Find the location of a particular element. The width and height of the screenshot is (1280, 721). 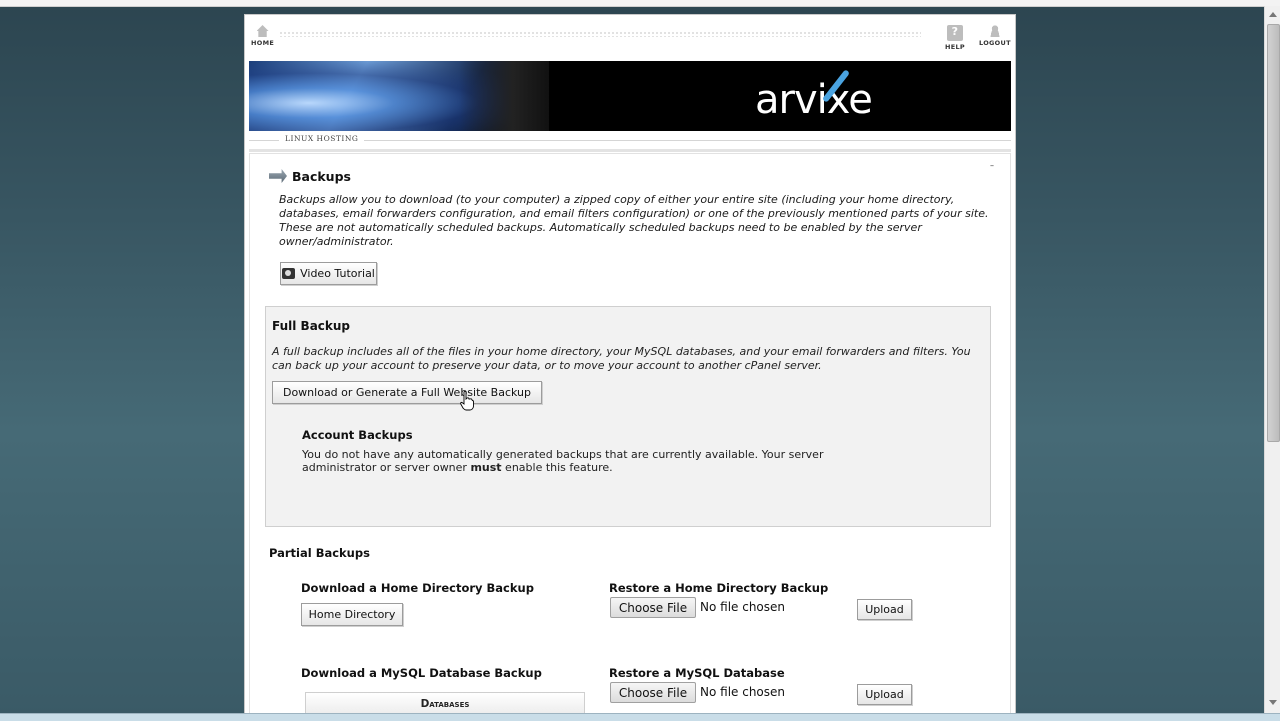

home-restore-title: Restore a Home Directory Backup is located at coordinates (719, 588).